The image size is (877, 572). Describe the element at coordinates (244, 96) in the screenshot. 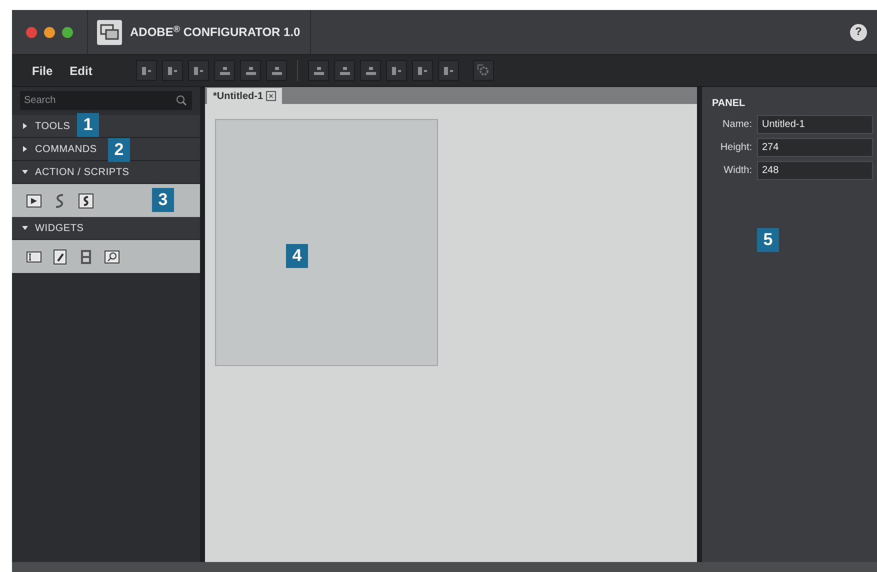

I see `document-tab: *Untitled-1 ×` at that location.